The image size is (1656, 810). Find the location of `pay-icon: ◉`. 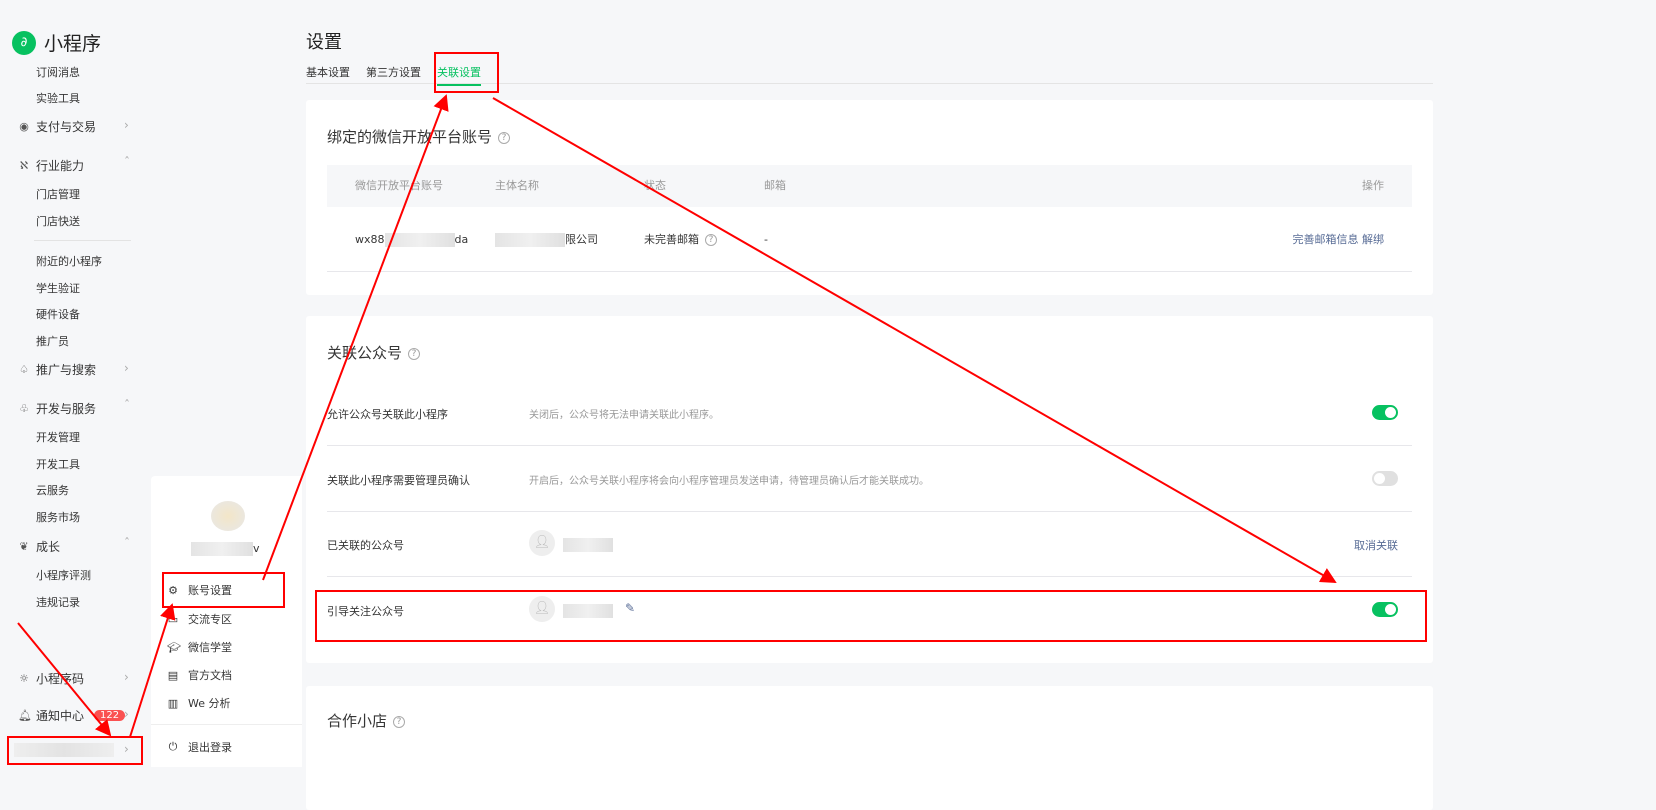

pay-icon: ◉ is located at coordinates (24, 126).